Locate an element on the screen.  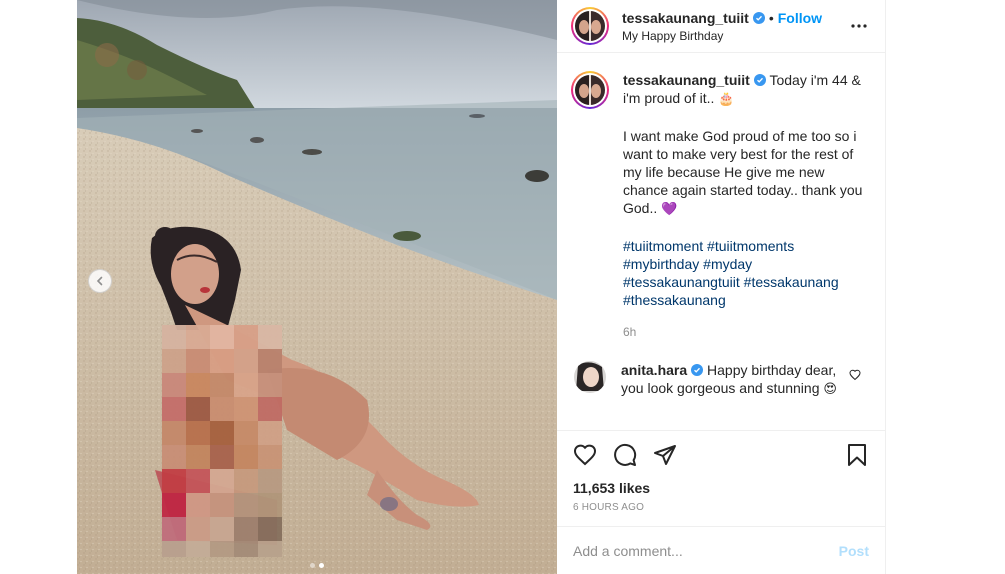
more-dots-icon is located at coordinates (859, 26).